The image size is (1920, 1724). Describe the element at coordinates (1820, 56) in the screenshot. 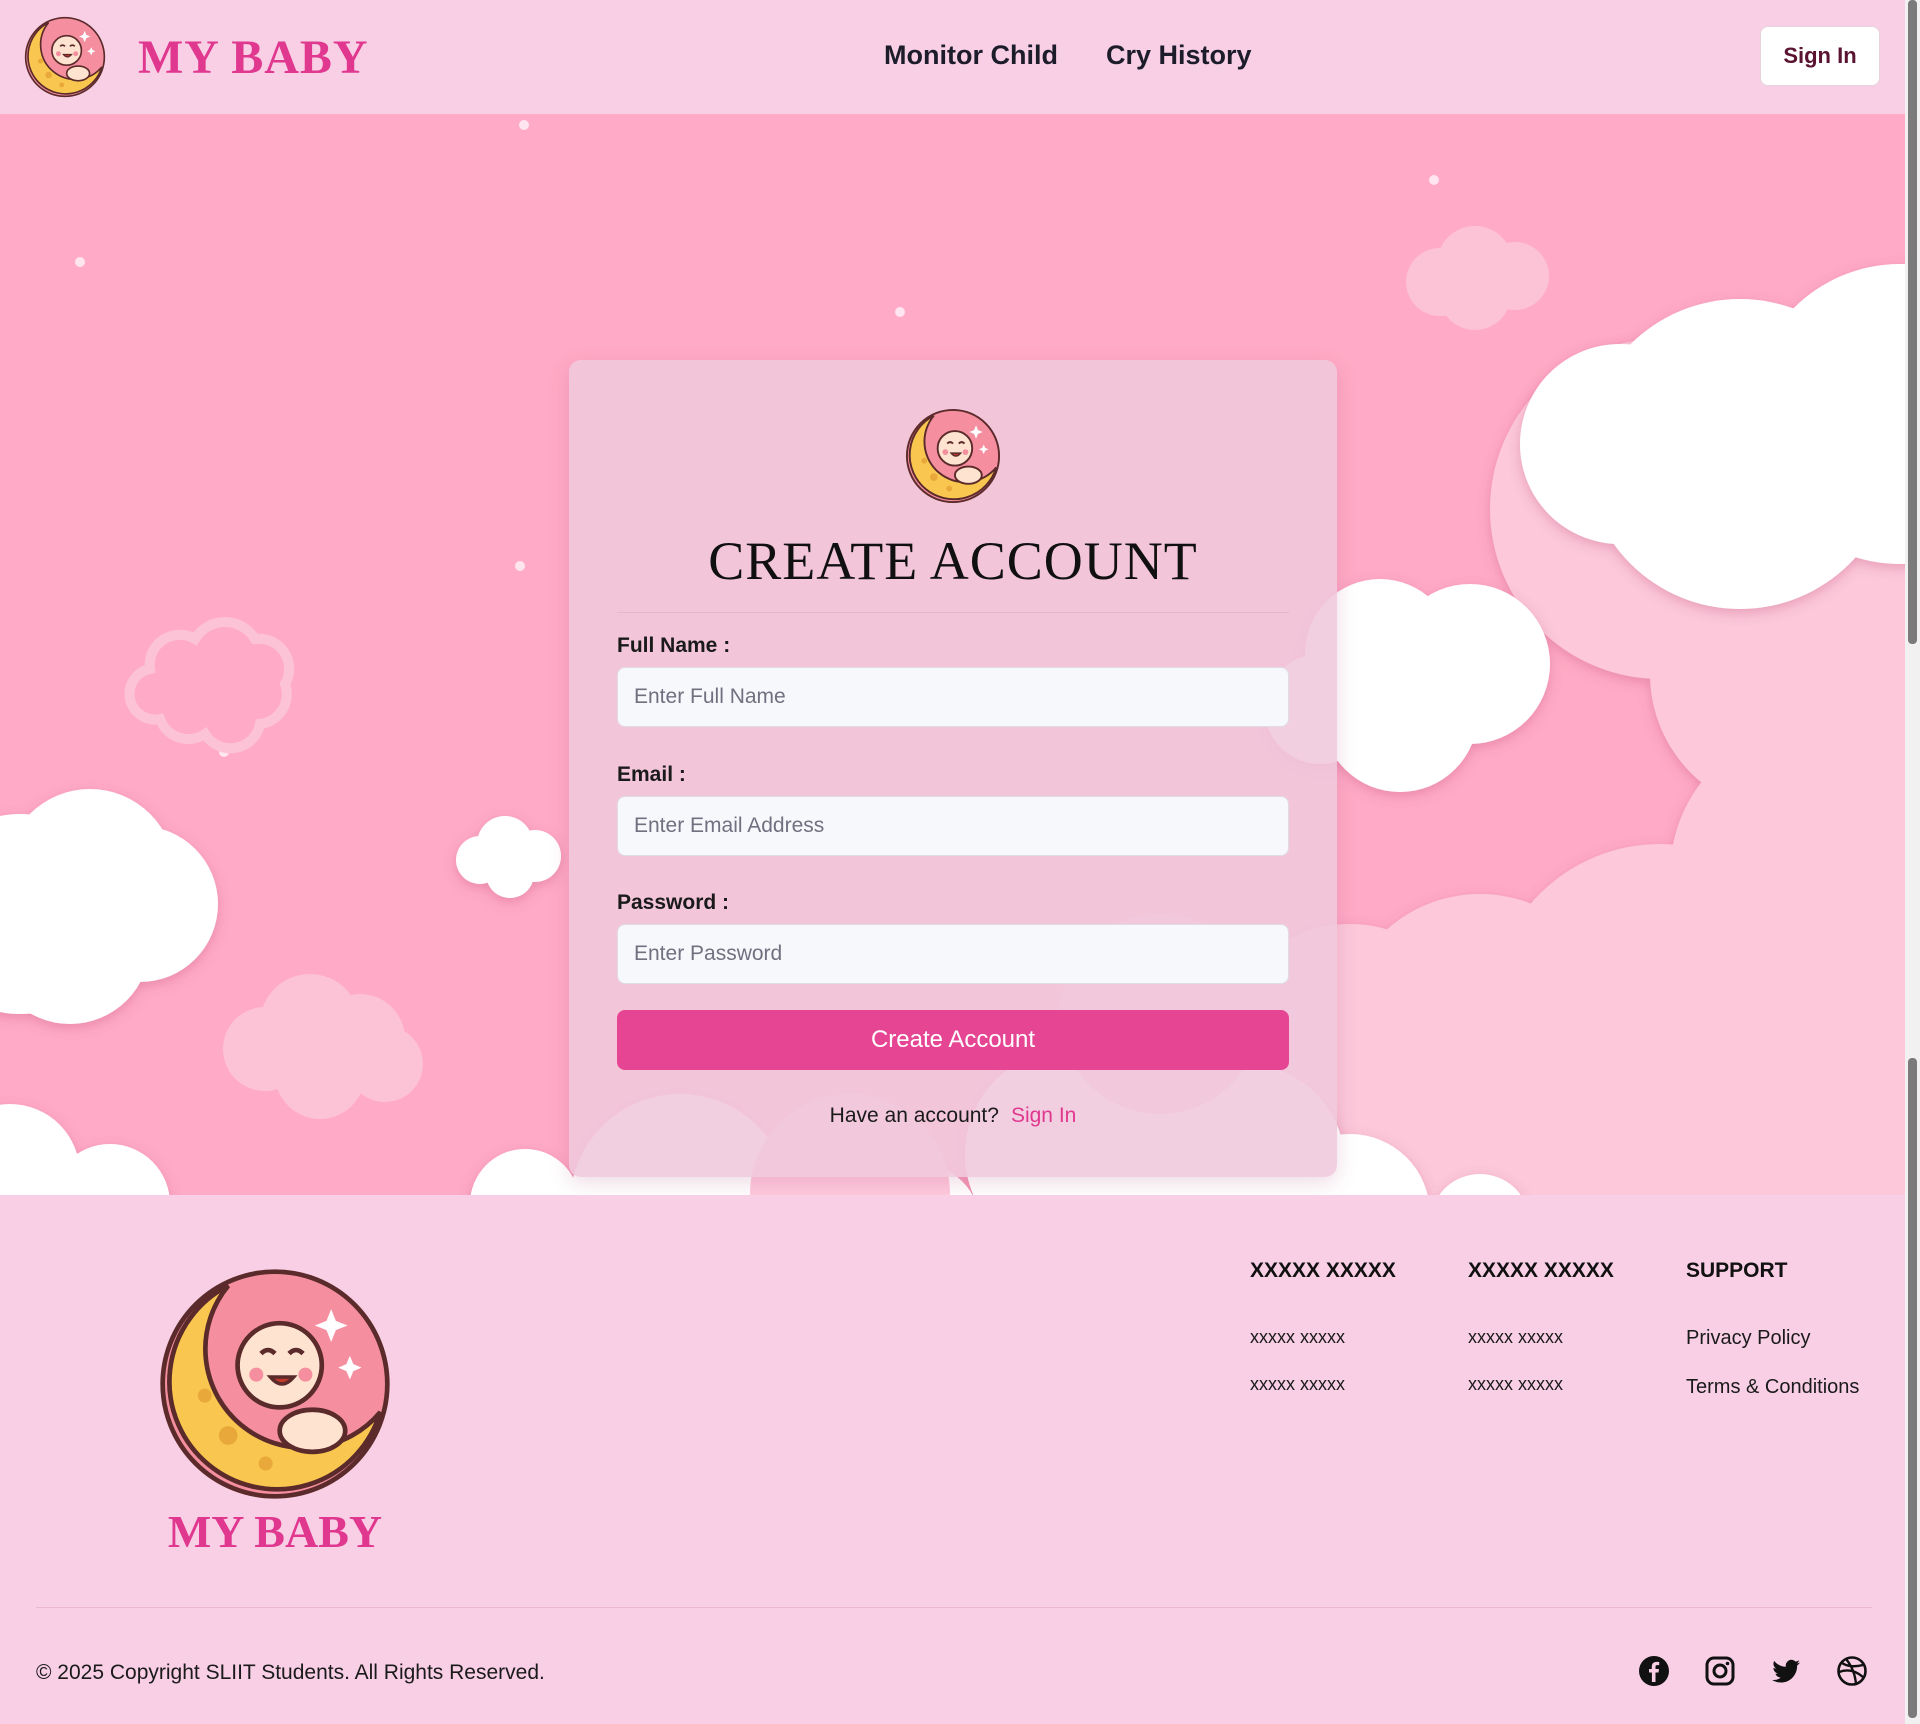

I see `header-sign-in-button: Sign In` at that location.